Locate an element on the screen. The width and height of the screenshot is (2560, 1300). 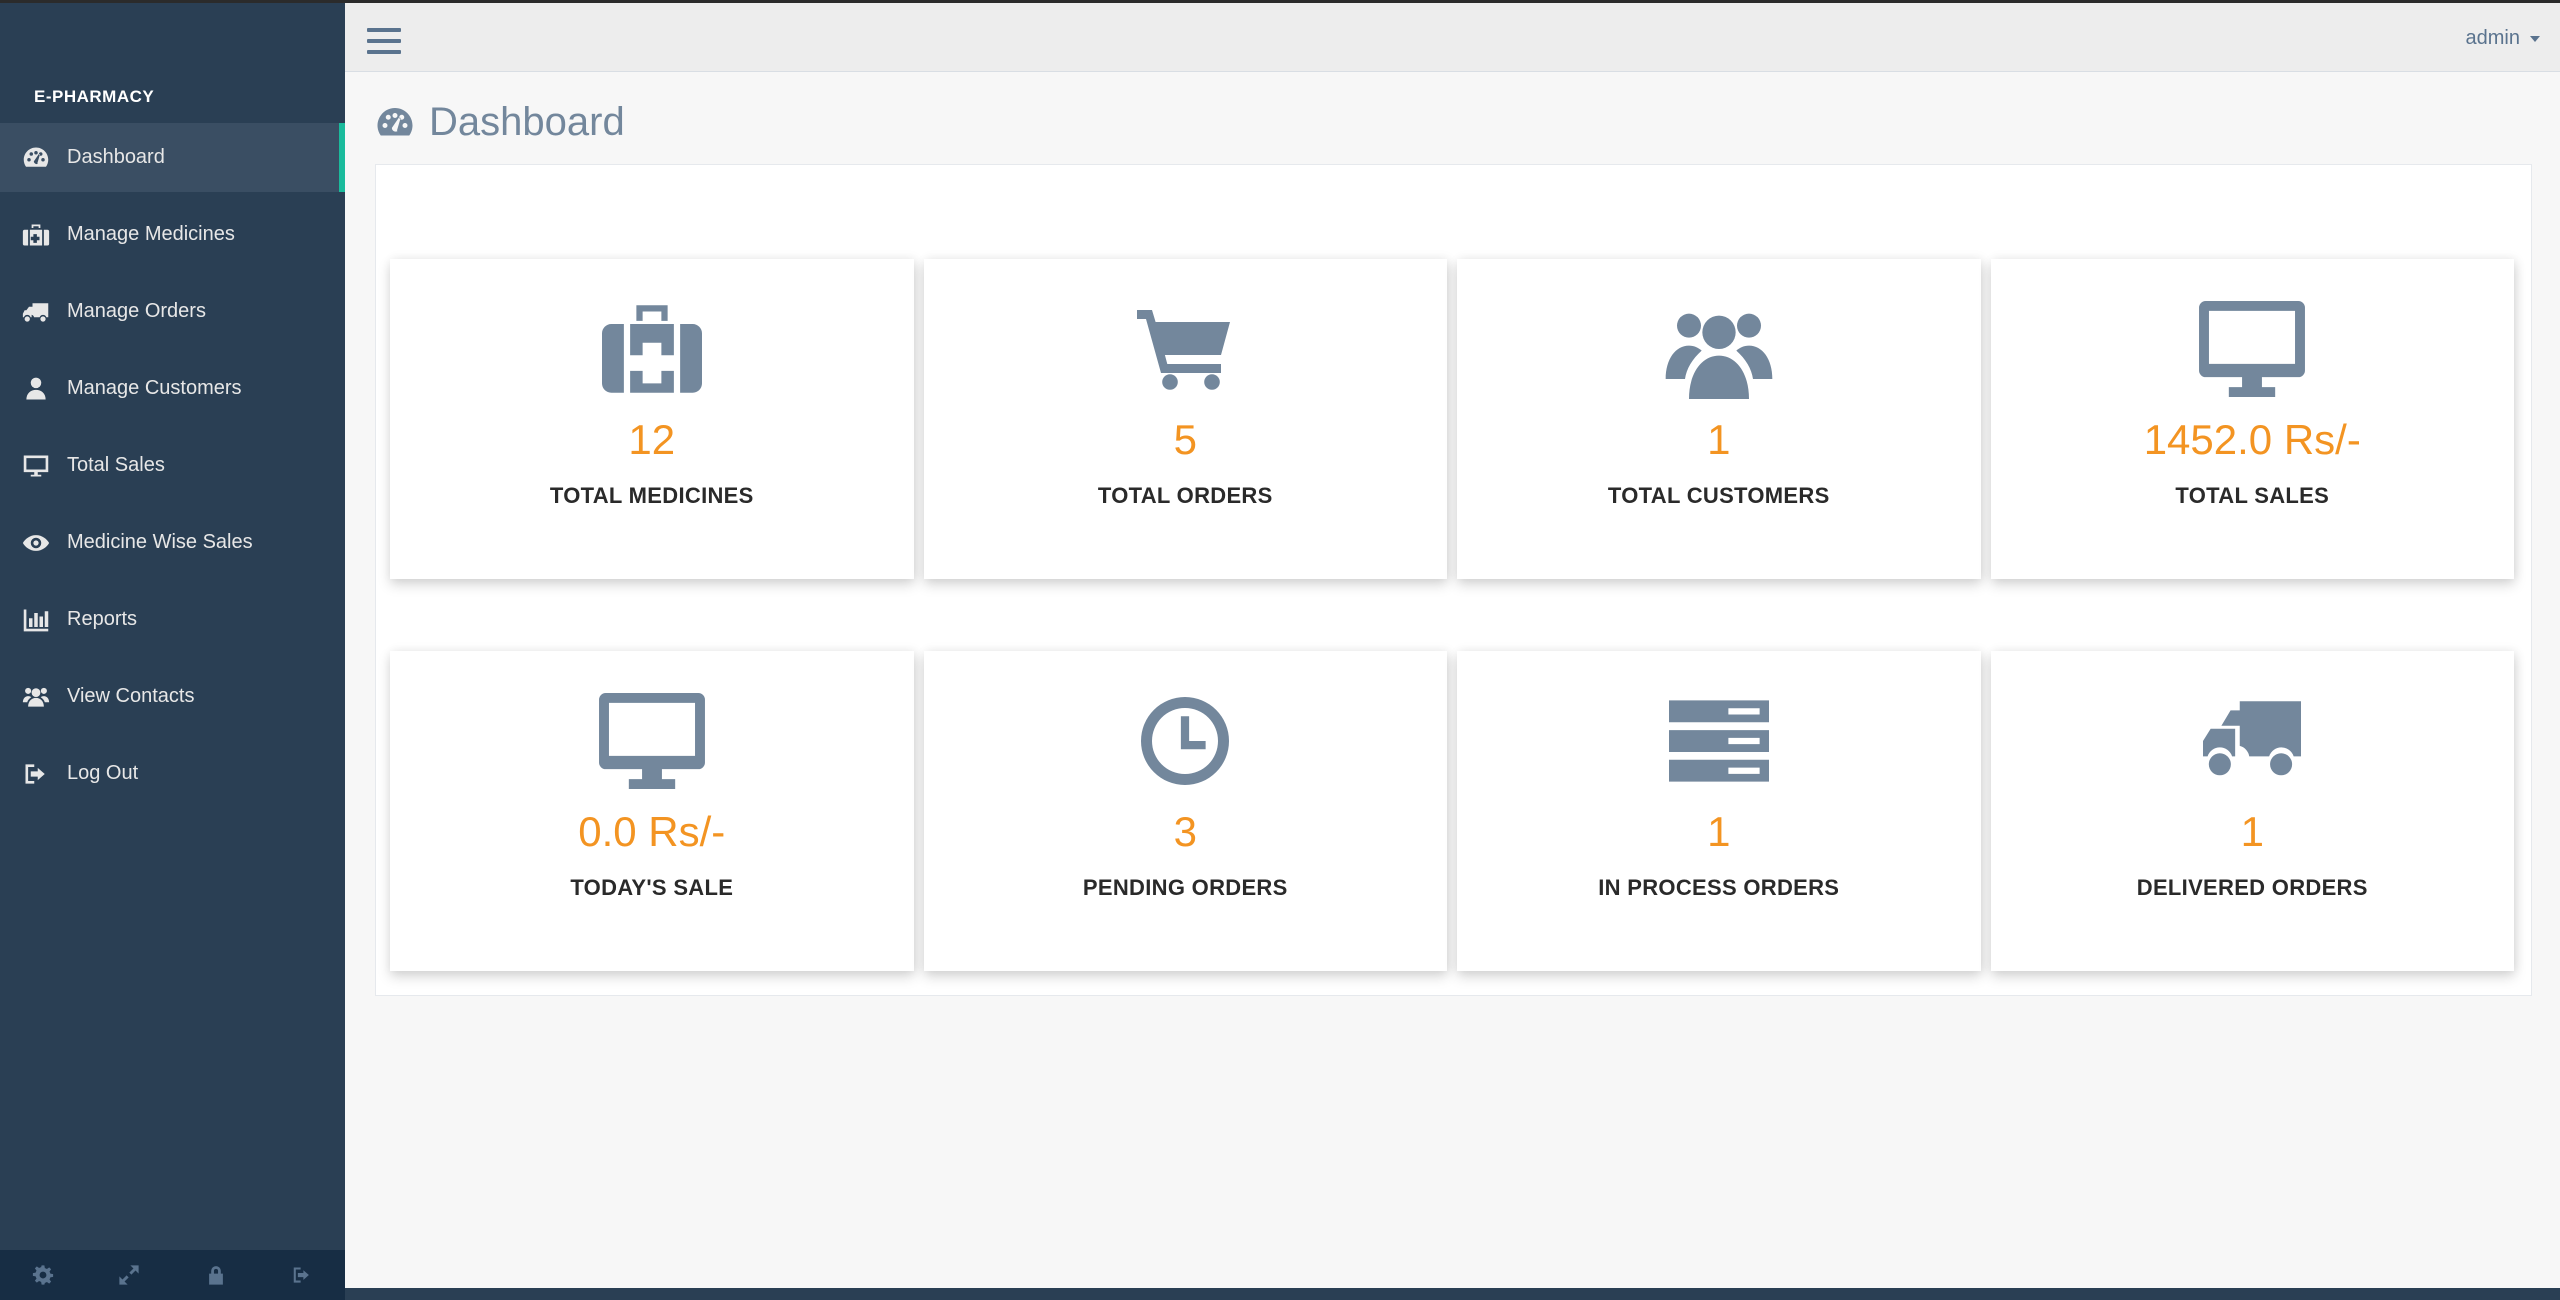
sidebar-item-label: Log Out is located at coordinates (103, 773).